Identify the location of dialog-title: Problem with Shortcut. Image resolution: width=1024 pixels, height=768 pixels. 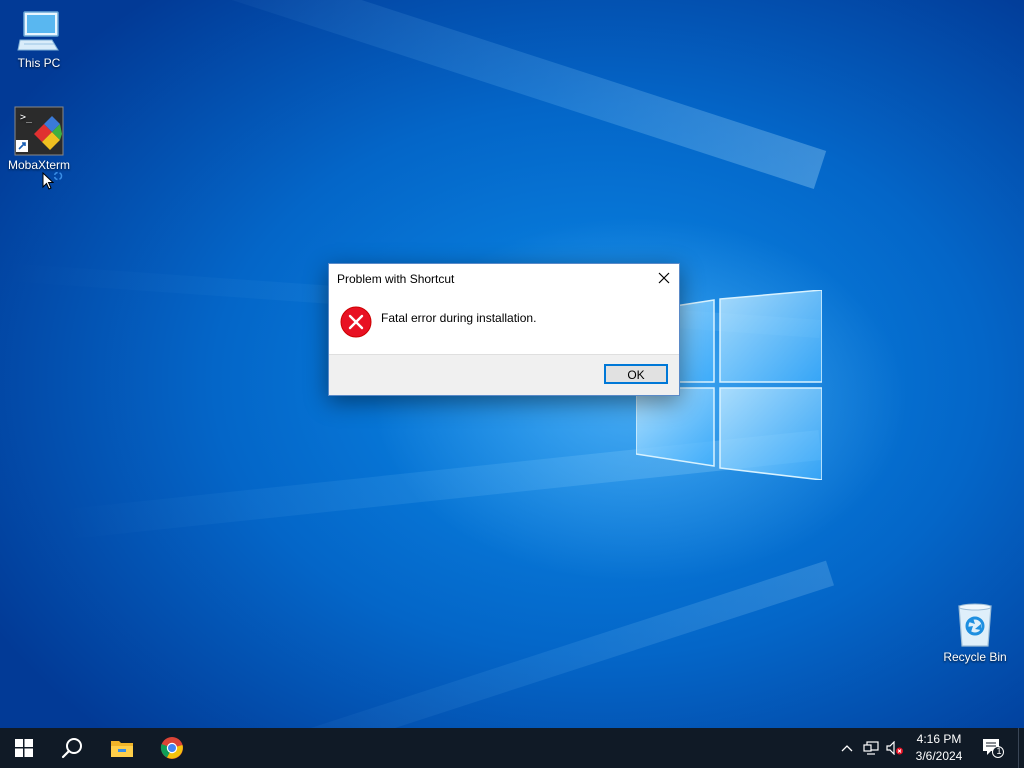
(396, 279).